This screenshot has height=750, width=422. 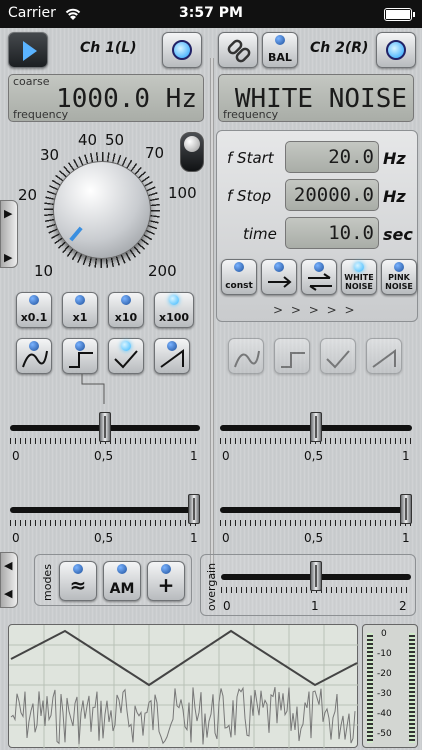 What do you see at coordinates (183, 715) in the screenshot?
I see `scope-noise-trace` at bounding box center [183, 715].